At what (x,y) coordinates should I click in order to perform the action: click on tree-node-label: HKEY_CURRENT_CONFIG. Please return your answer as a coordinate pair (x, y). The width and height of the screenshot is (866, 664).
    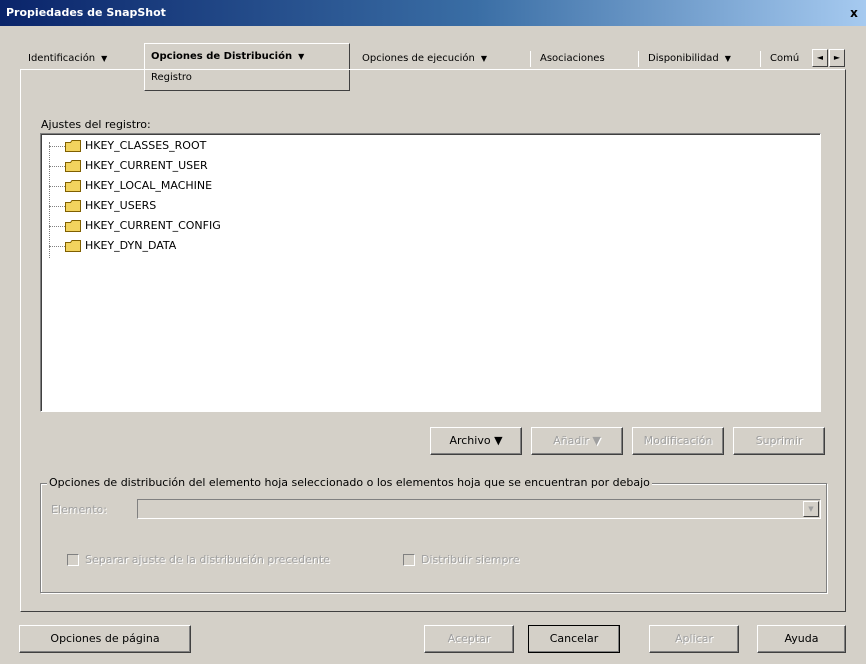
    Looking at the image, I should click on (153, 225).